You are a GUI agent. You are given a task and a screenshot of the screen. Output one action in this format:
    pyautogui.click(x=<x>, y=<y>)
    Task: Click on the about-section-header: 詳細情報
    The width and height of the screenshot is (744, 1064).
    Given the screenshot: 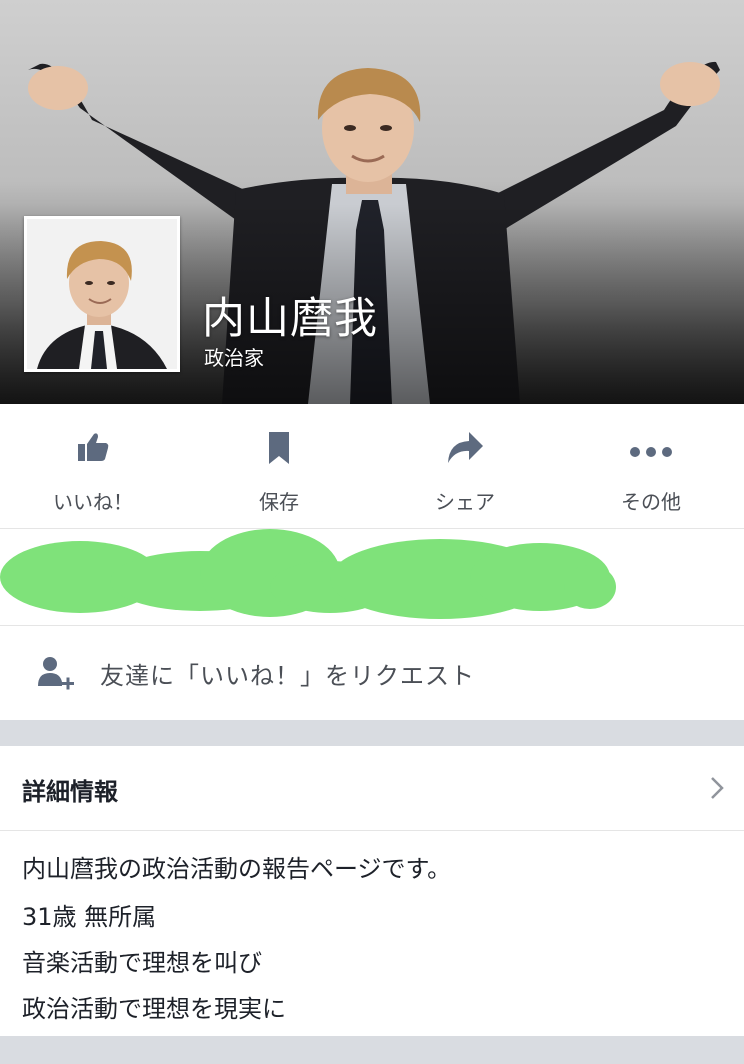 What is the action you would take?
    pyautogui.click(x=372, y=788)
    